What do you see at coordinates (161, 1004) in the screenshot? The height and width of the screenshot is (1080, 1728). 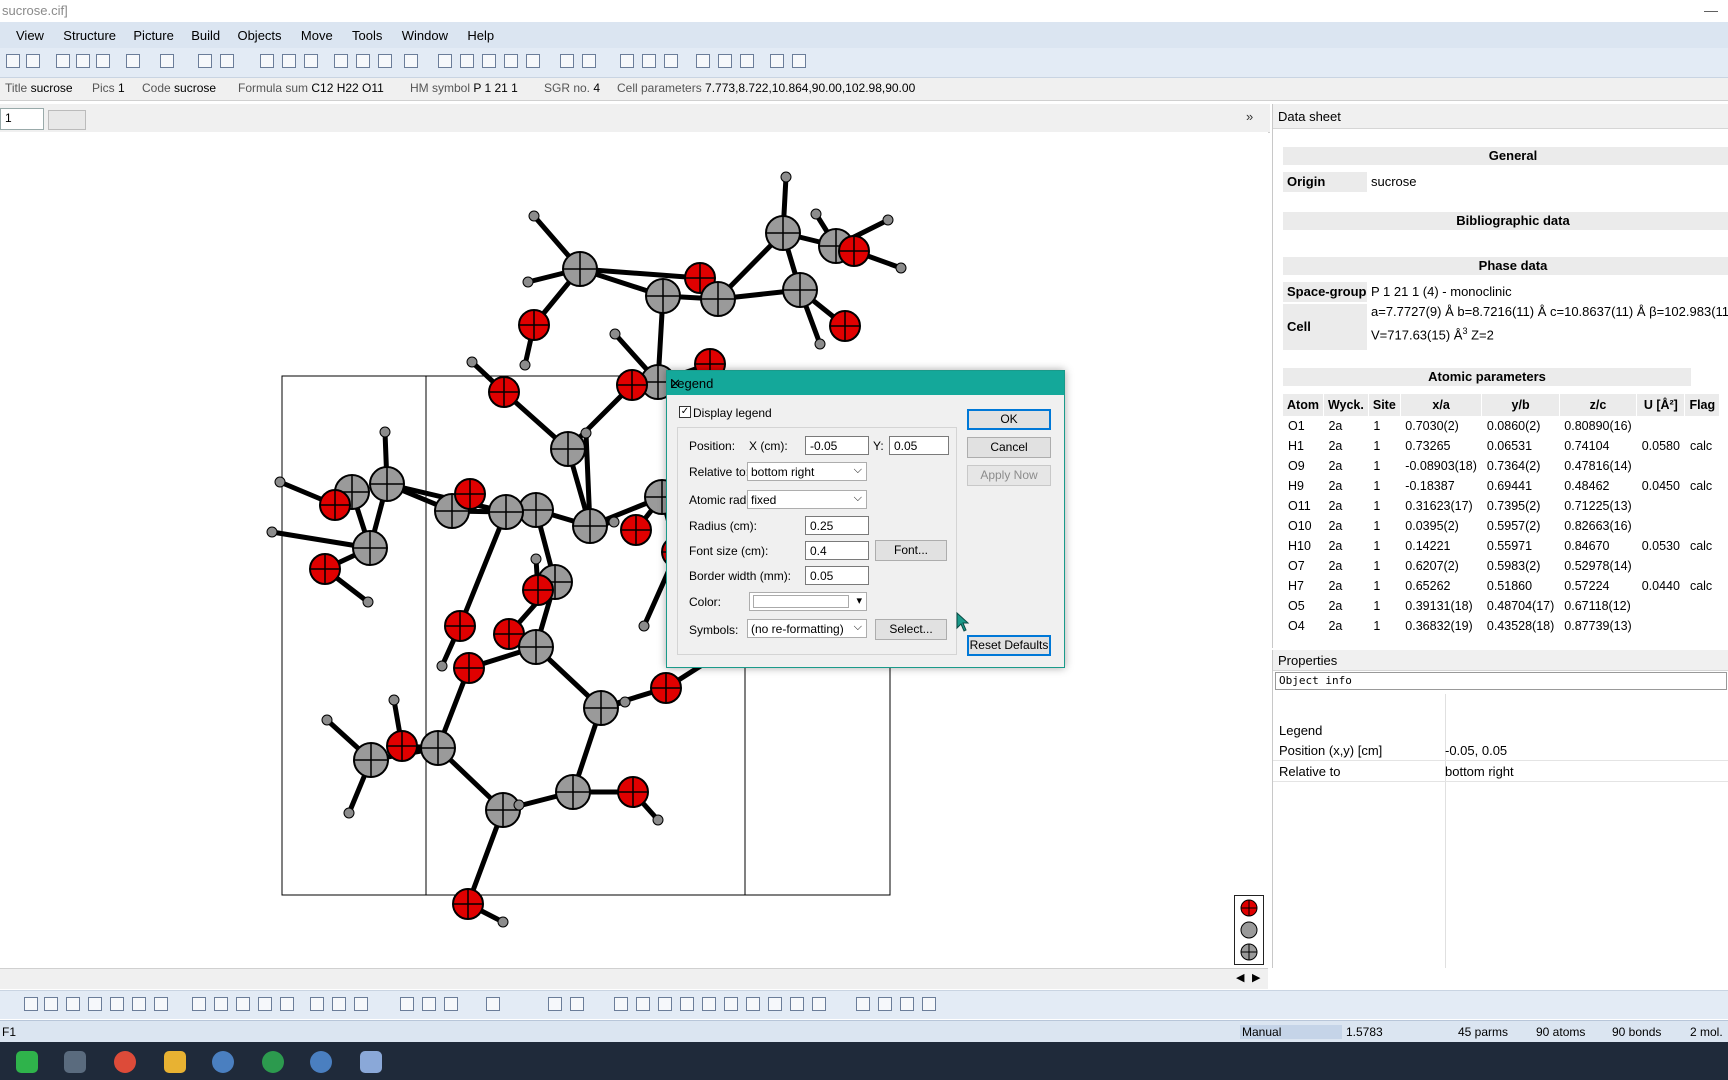 I see `sphere-icon` at bounding box center [161, 1004].